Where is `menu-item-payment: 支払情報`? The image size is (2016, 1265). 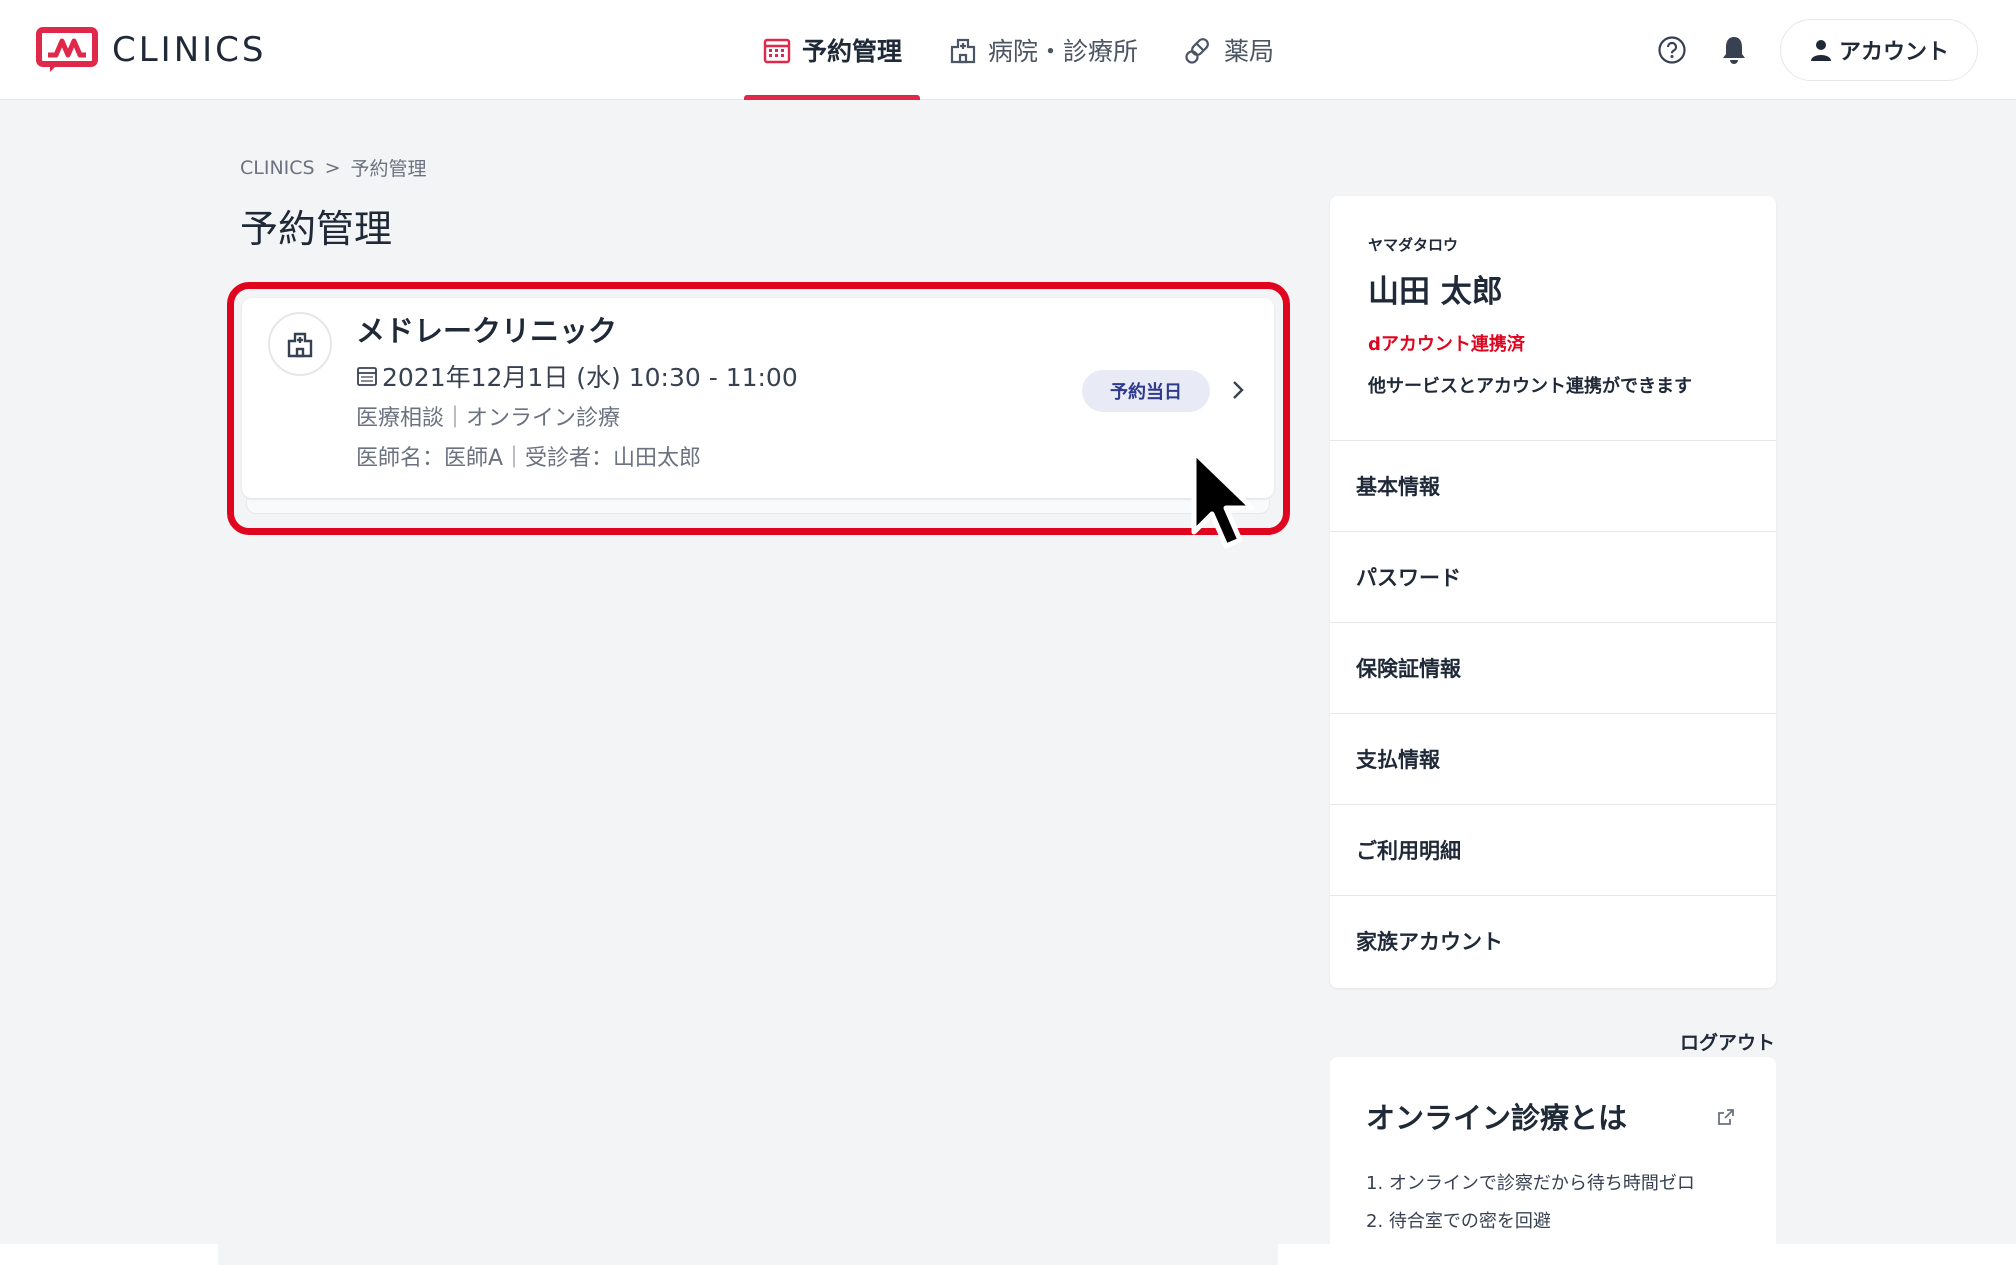
menu-item-payment: 支払情報 is located at coordinates (1553, 758).